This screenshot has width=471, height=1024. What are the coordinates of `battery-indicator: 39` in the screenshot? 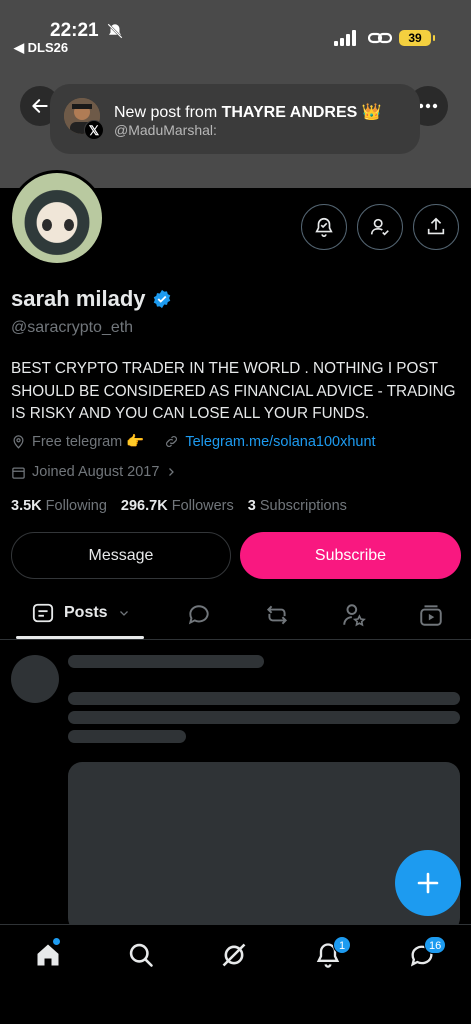 It's located at (417, 38).